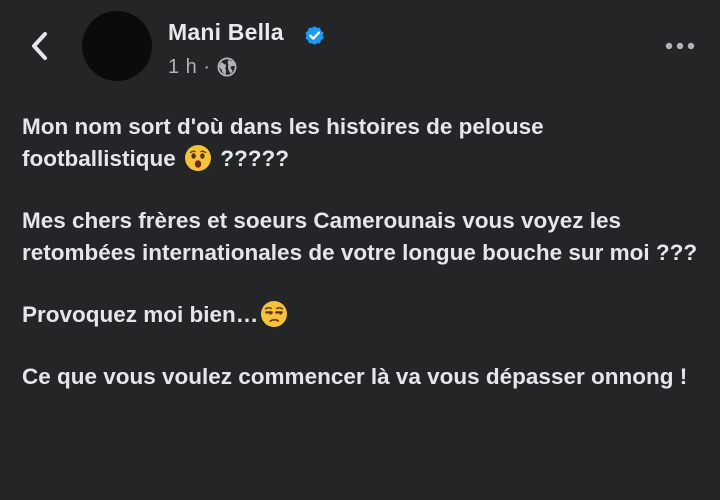 This screenshot has height=500, width=720. What do you see at coordinates (314, 35) in the screenshot?
I see `verified-badge-icon` at bounding box center [314, 35].